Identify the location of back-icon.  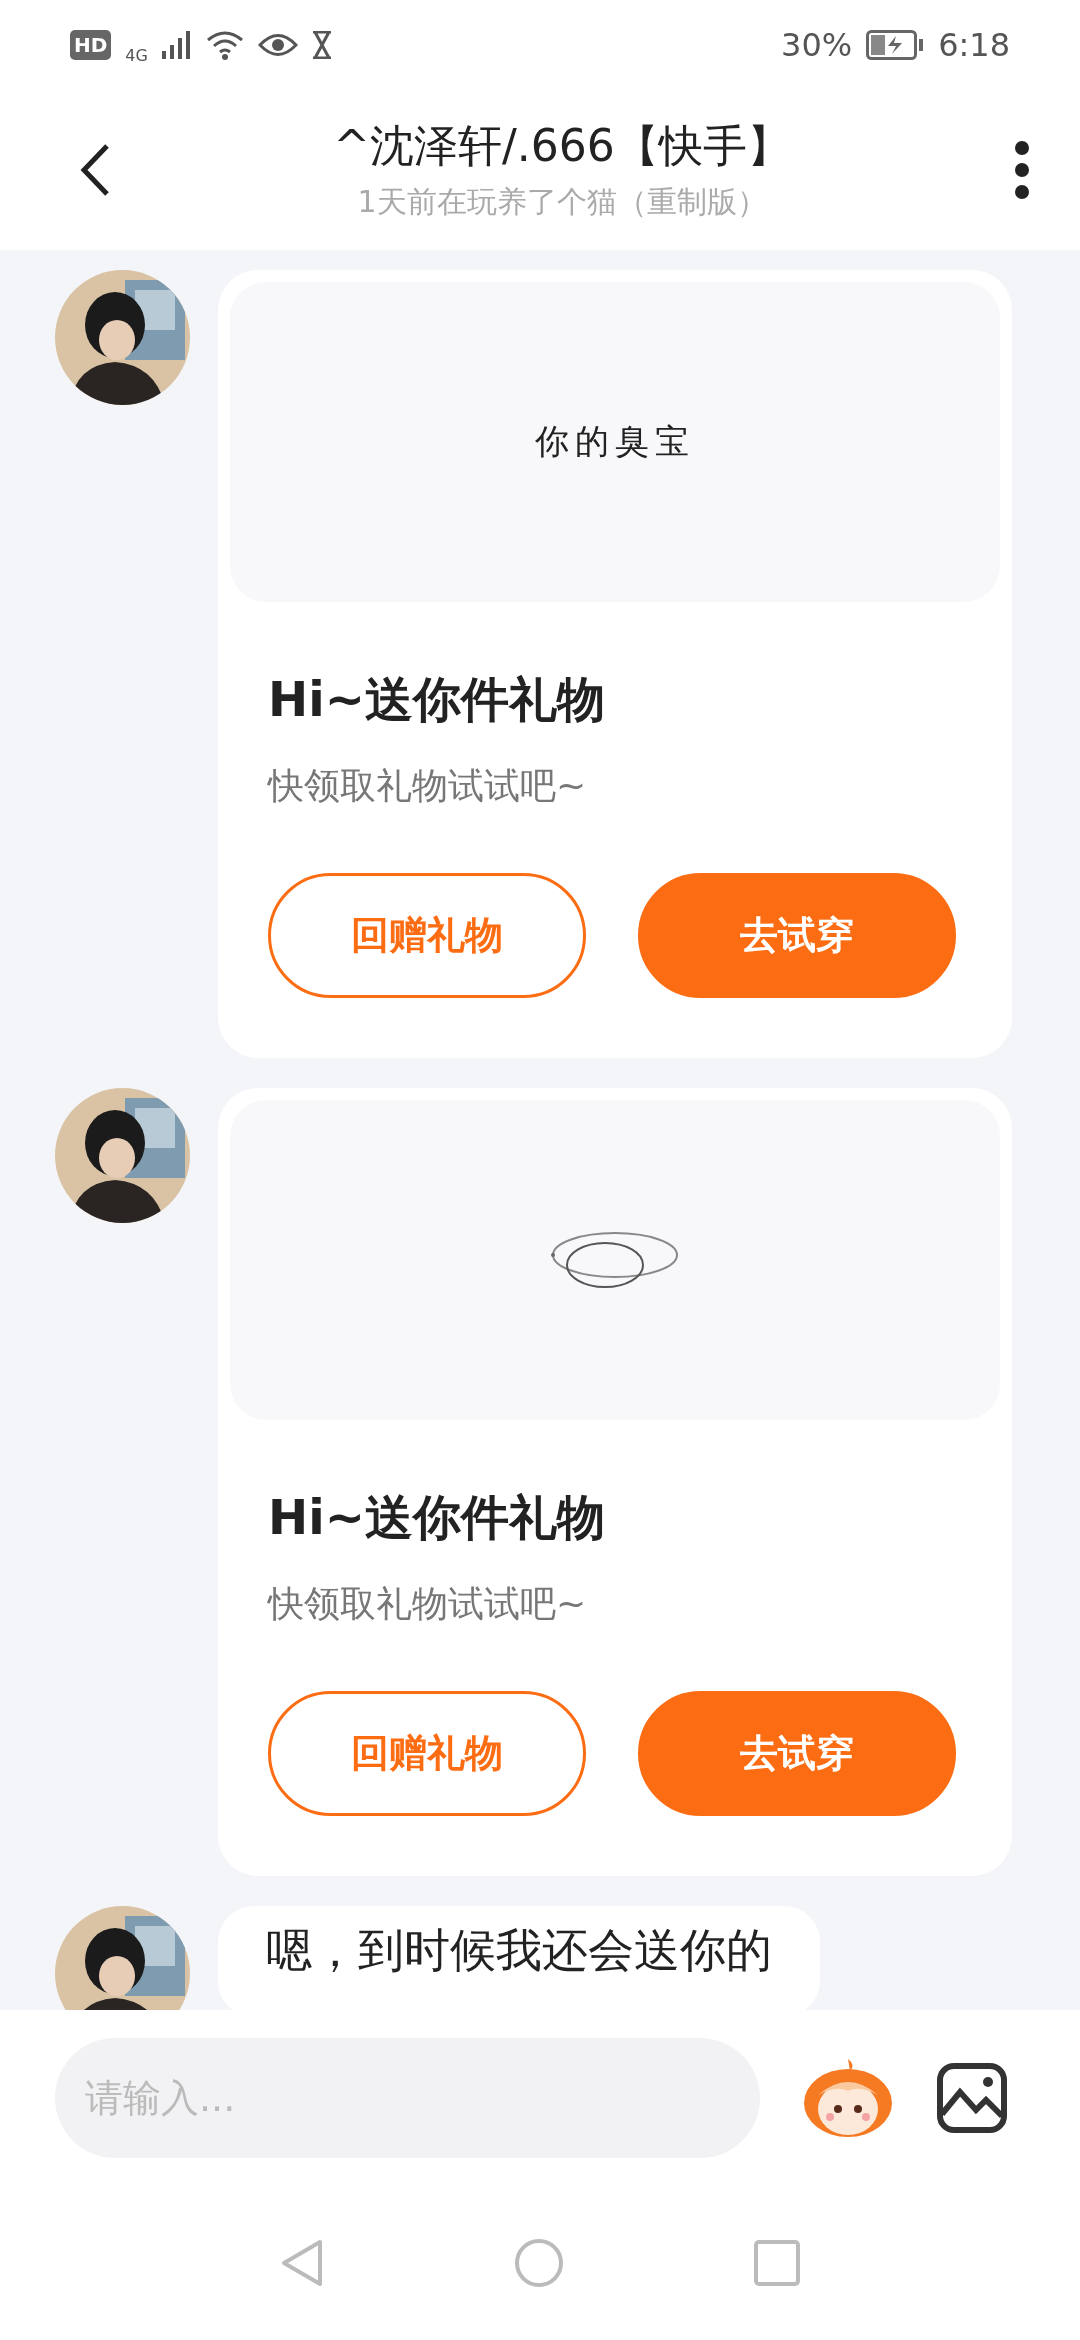
(95, 170).